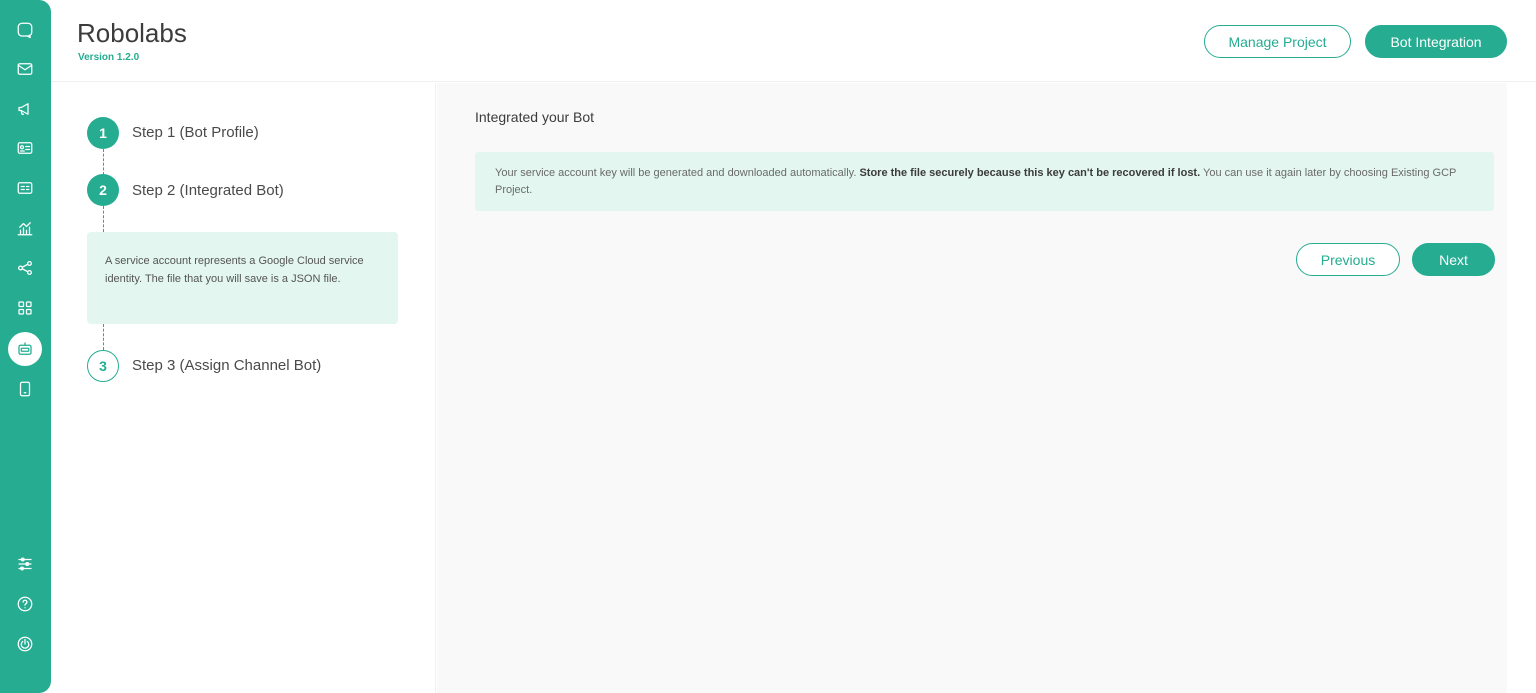 The height and width of the screenshot is (693, 1536). I want to click on chat-icon, so click(25, 30).